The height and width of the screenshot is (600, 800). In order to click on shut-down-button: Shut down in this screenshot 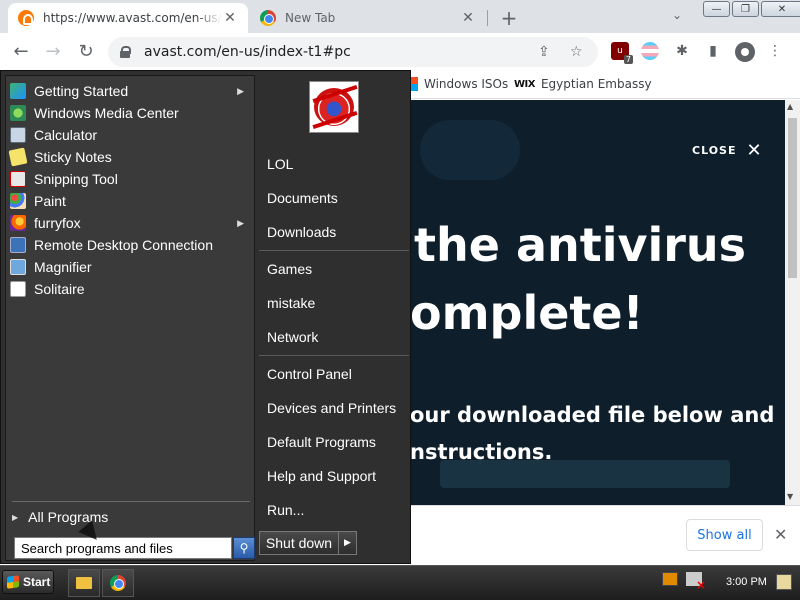, I will do `click(299, 543)`.